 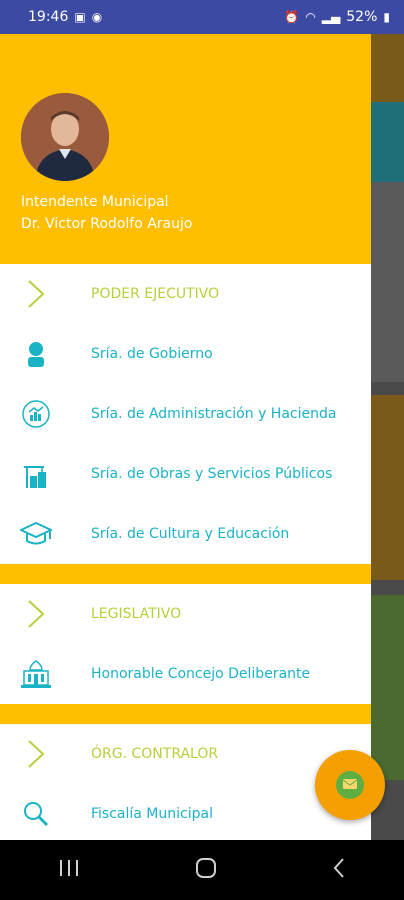 I want to click on section-label: PODER EJECUTIVO, so click(x=155, y=294).